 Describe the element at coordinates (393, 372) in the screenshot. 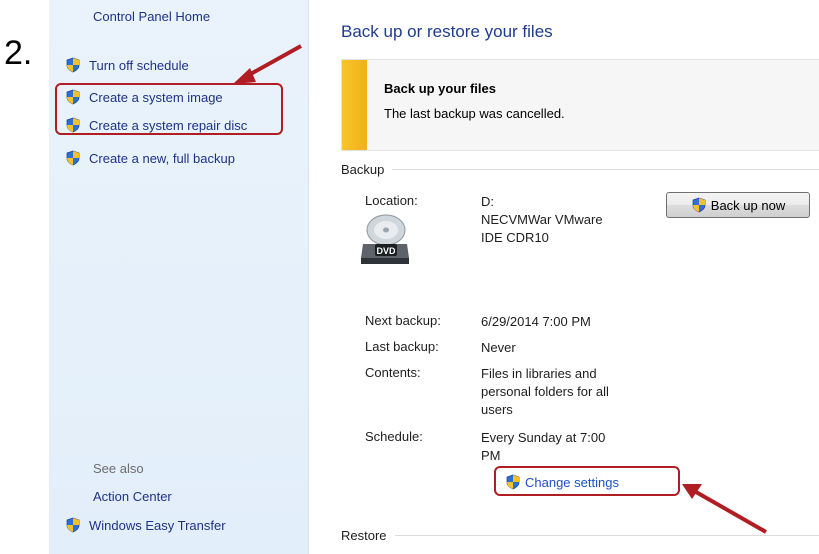

I see `contents-label: Contents:` at that location.